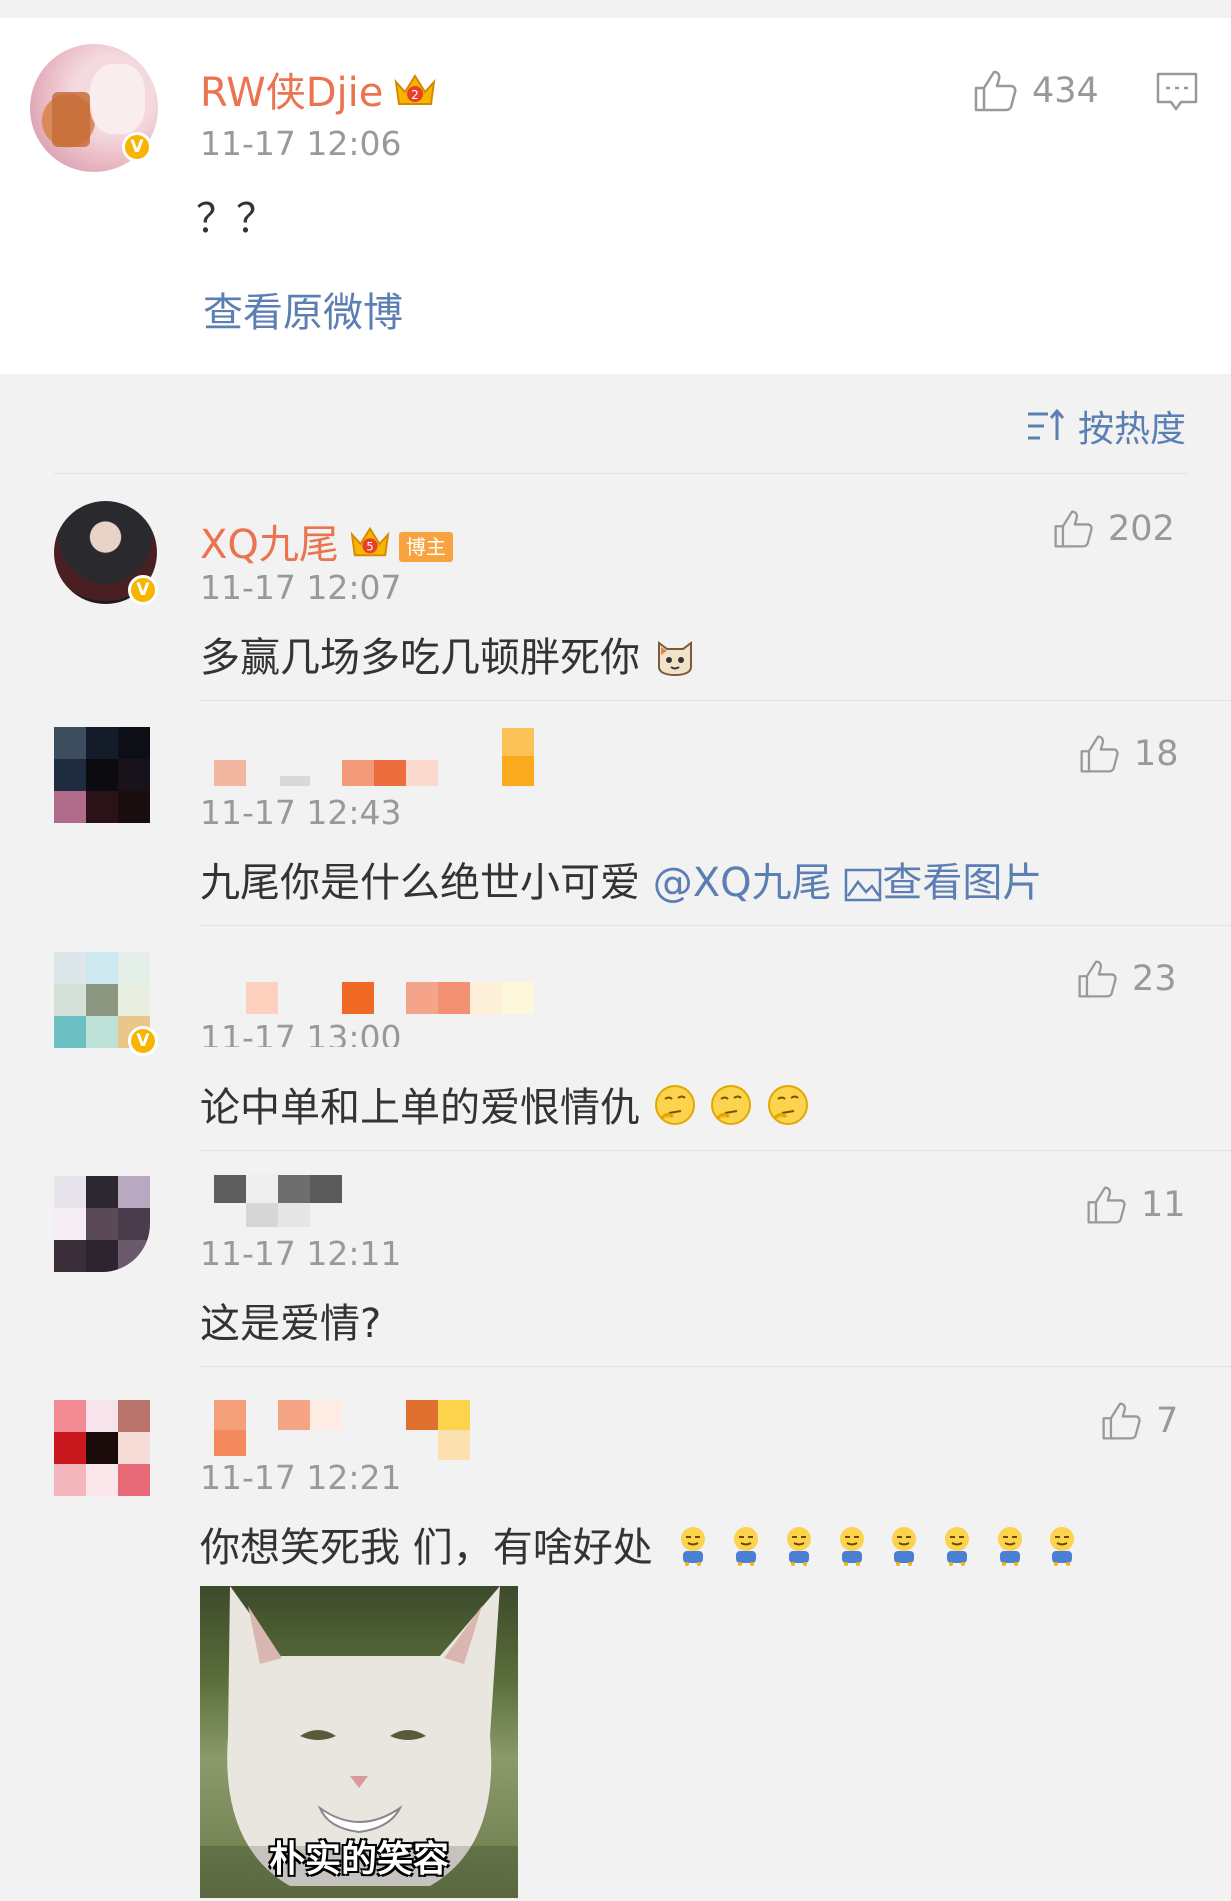 This screenshot has width=1231, height=1901. I want to click on comment-username: XQ九尾 5 博主, so click(326, 541).